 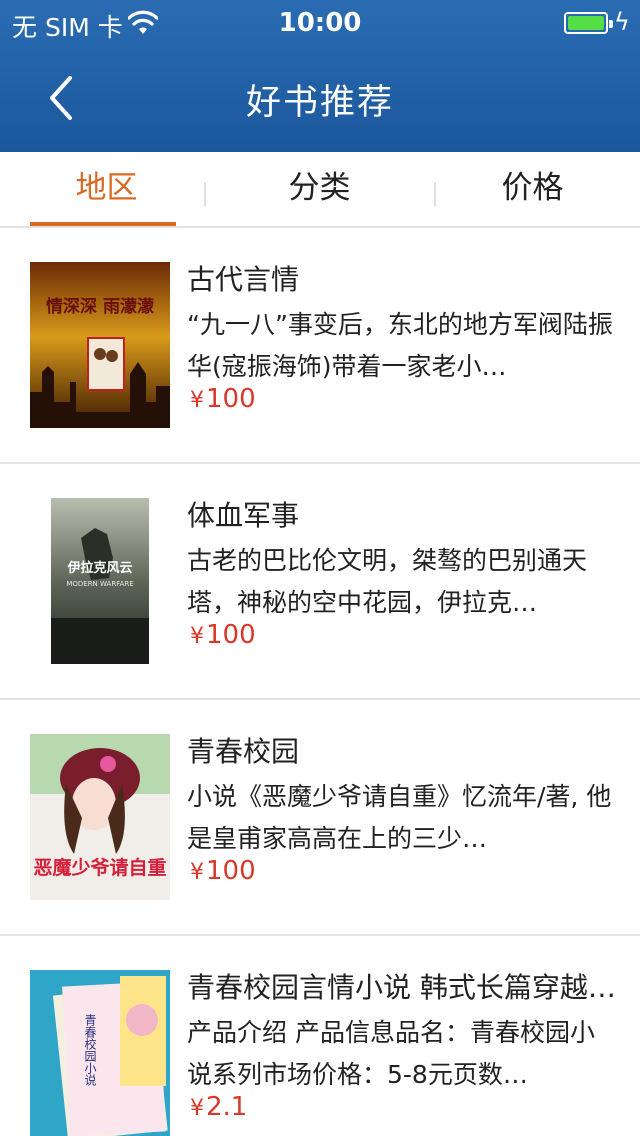 What do you see at coordinates (99, 584) in the screenshot?
I see `cover-subtitle-text: MODERN WARFARE` at bounding box center [99, 584].